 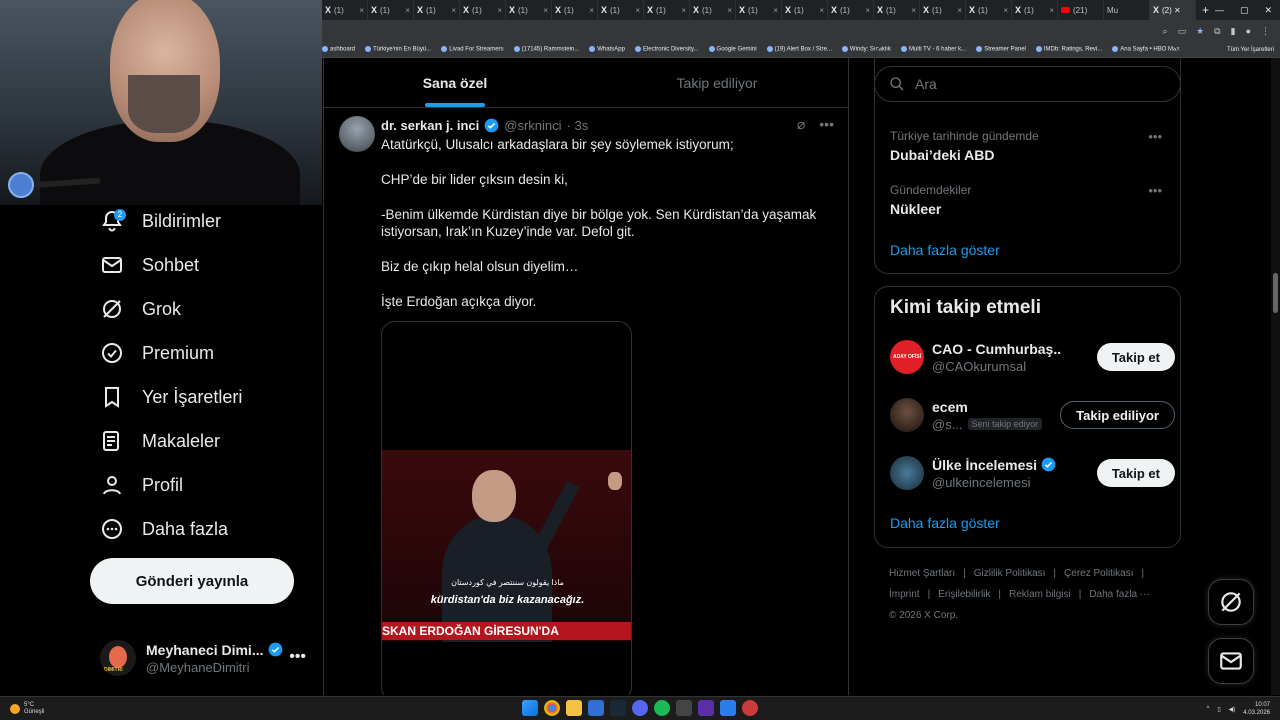 I want to click on tweet-author-name: dr. serkan j. inci, so click(x=430, y=125).